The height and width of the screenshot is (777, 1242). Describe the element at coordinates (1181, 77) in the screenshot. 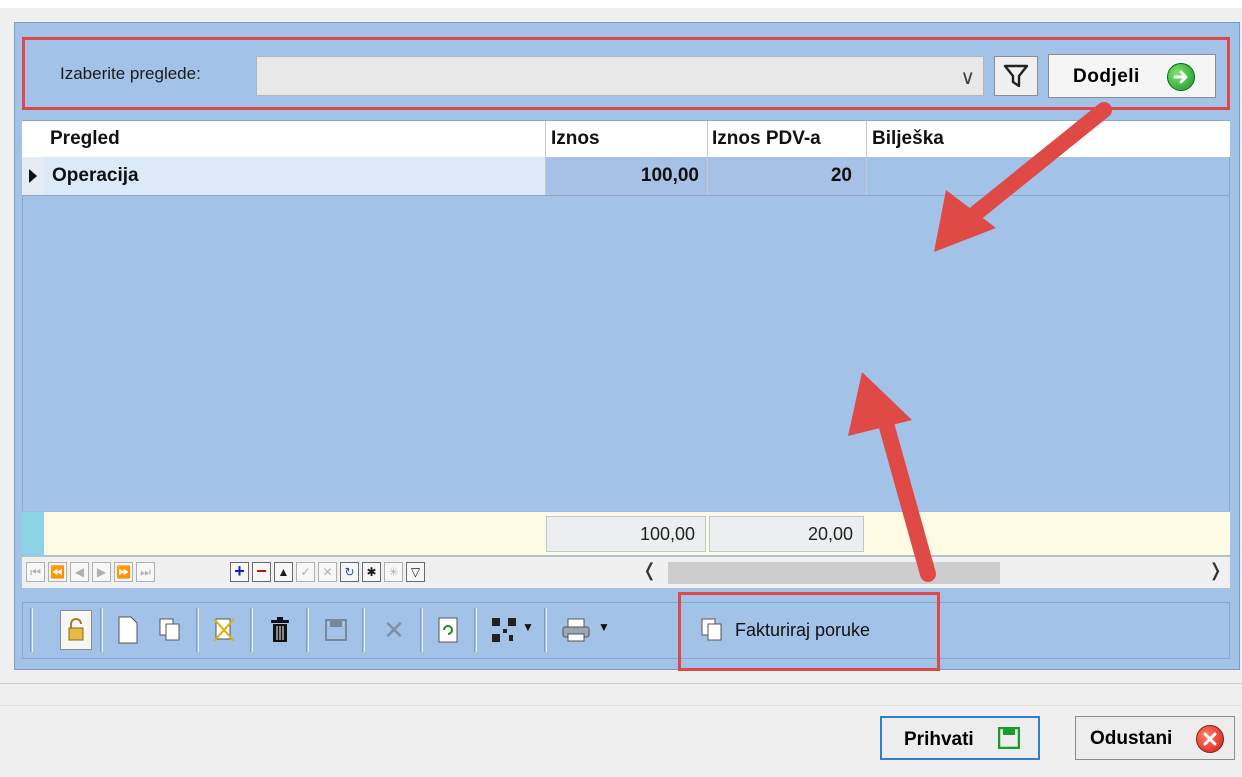

I see `arrow-right-circle-icon` at that location.